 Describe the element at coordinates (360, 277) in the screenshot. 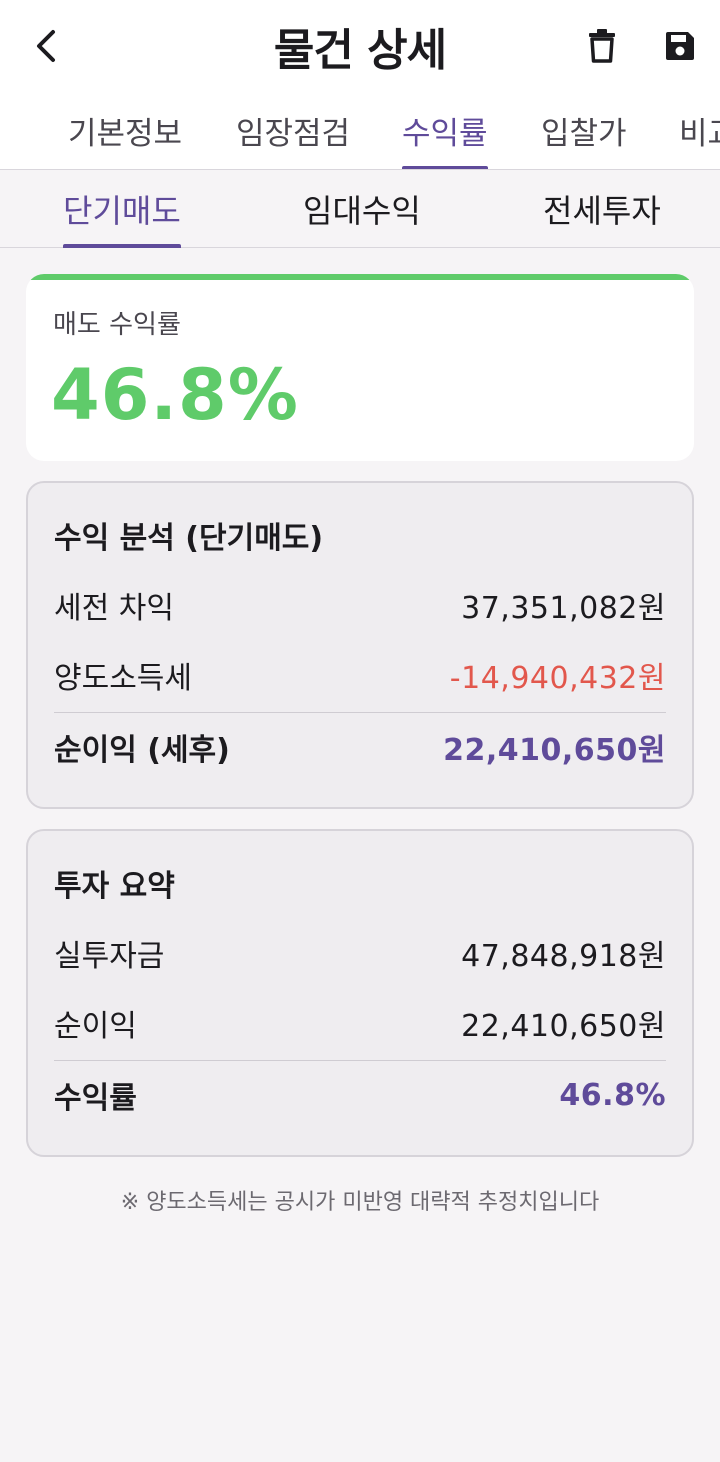

I see `yield-accent-bar` at that location.